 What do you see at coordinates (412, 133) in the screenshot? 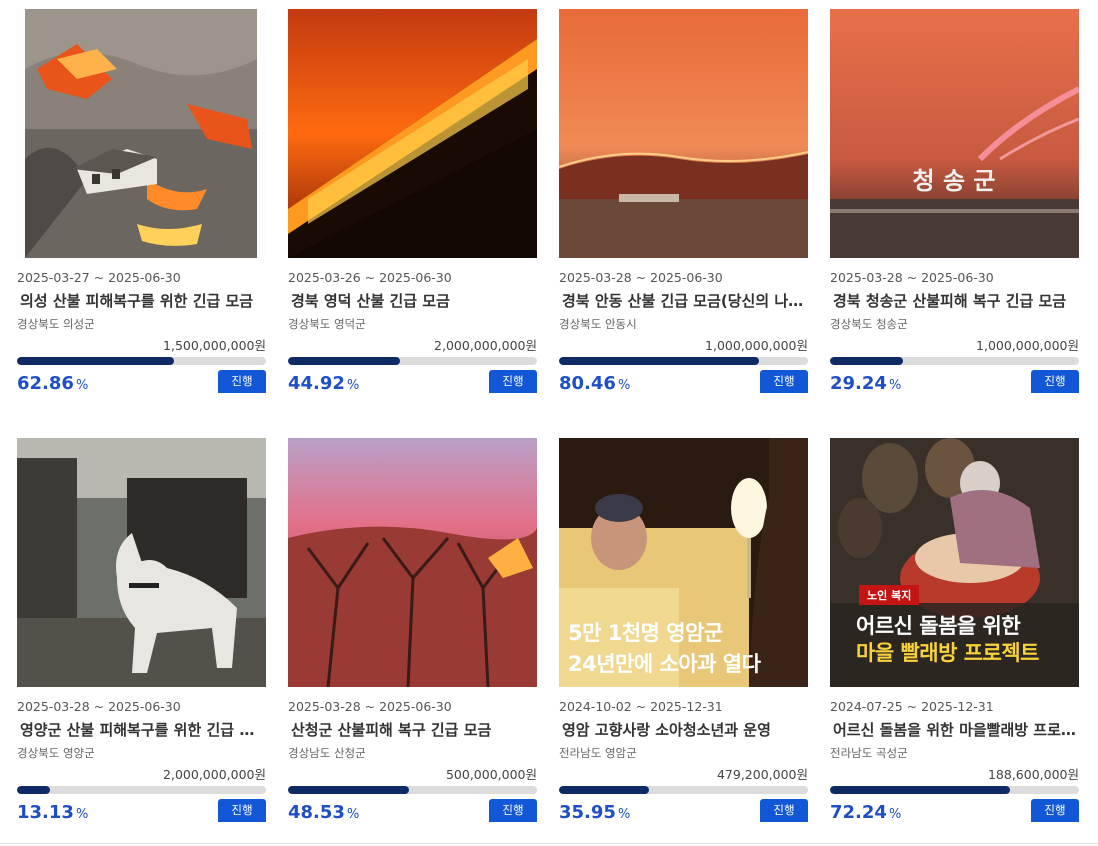
I see `campaign-image-burning-forest` at bounding box center [412, 133].